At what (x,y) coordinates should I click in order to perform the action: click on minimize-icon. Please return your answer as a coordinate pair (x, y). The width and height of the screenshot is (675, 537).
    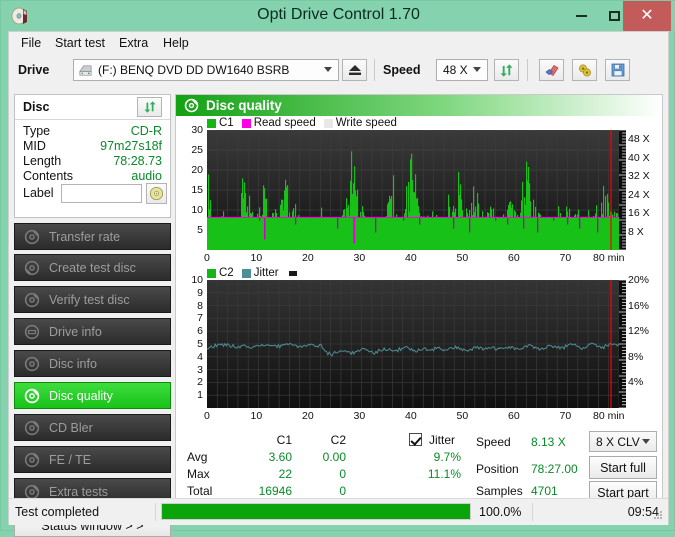
    Looking at the image, I should click on (581, 16).